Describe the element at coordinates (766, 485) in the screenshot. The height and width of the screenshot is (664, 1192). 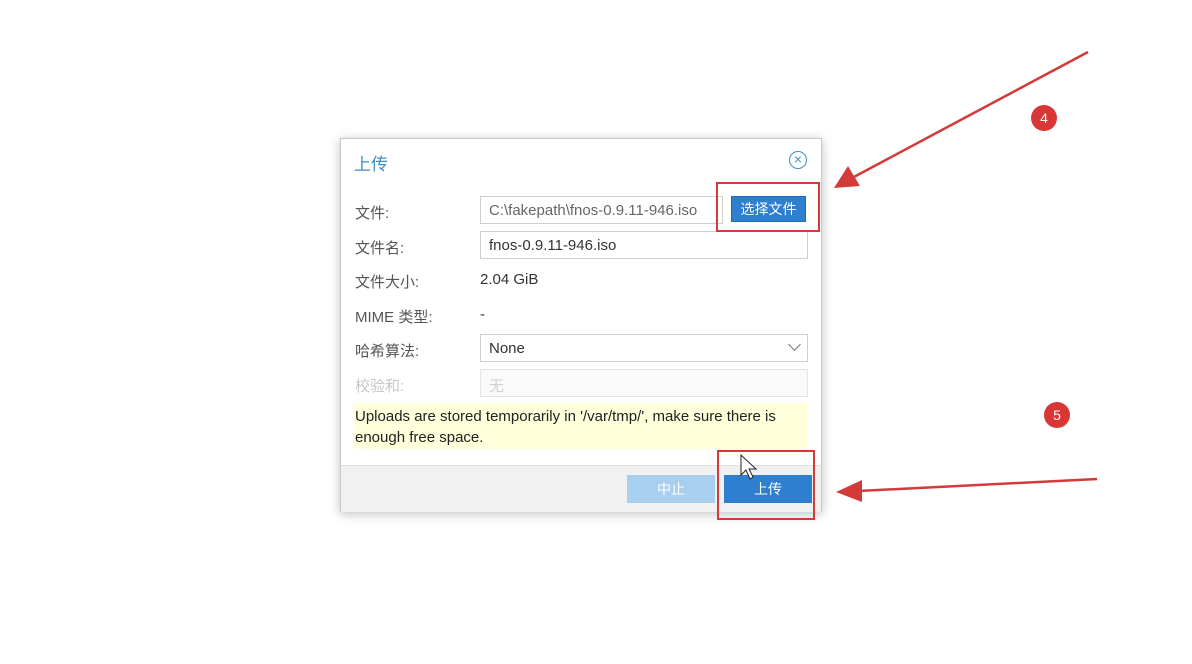
I see `highlight-box-upload` at that location.